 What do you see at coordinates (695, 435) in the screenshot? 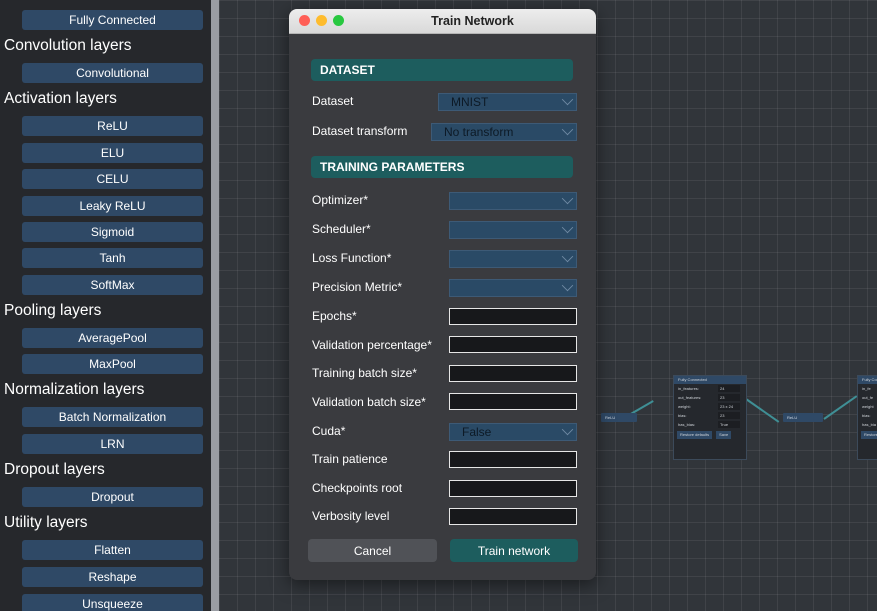
I see `restore-defaults-button: Restore defaults` at bounding box center [695, 435].